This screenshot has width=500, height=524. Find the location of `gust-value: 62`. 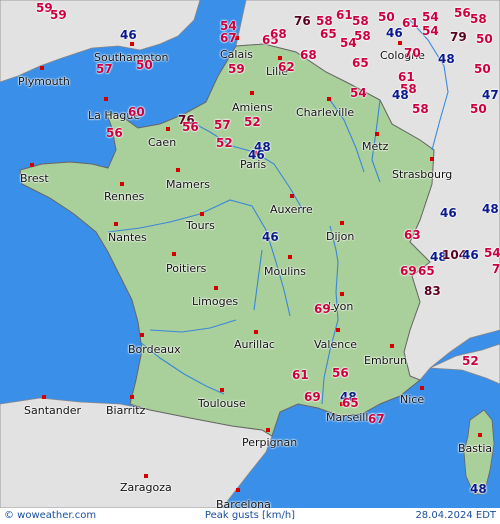

gust-value: 62 is located at coordinates (286, 67).